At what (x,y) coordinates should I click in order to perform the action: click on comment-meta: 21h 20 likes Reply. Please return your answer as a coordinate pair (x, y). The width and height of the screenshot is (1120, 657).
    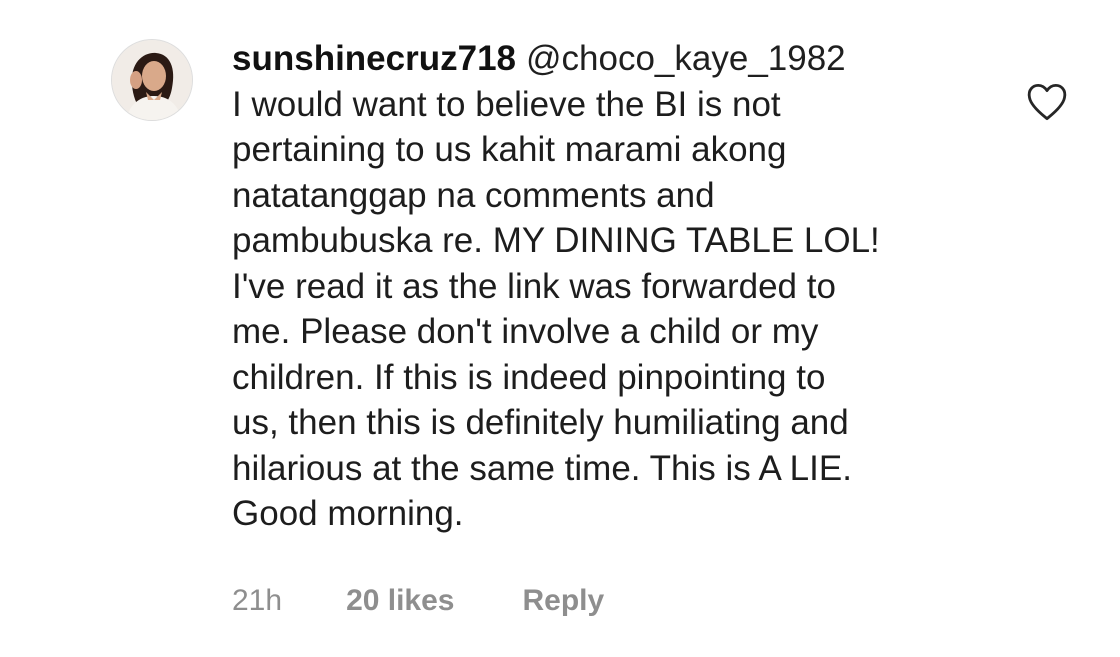
    Looking at the image, I should click on (418, 601).